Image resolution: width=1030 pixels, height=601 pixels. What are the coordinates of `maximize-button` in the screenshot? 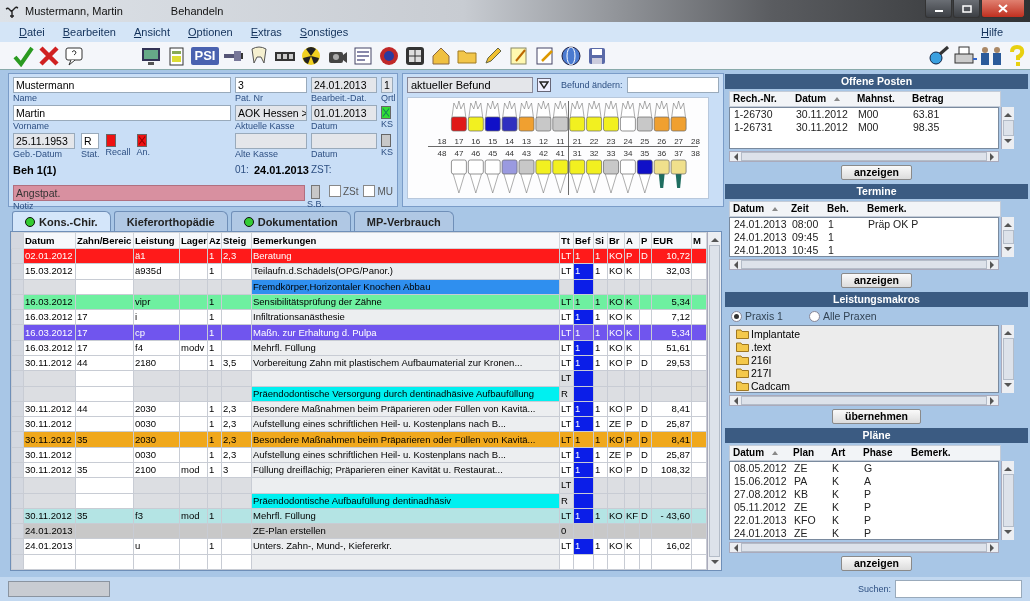 It's located at (966, 9).